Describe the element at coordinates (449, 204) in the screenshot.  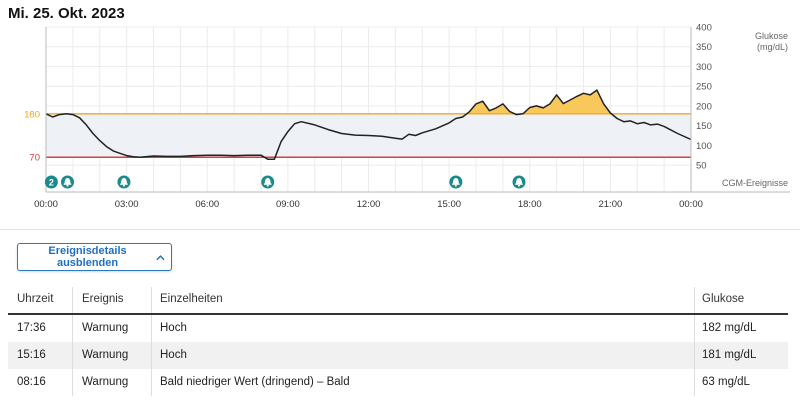
I see `x-tick-label: 15:00` at that location.